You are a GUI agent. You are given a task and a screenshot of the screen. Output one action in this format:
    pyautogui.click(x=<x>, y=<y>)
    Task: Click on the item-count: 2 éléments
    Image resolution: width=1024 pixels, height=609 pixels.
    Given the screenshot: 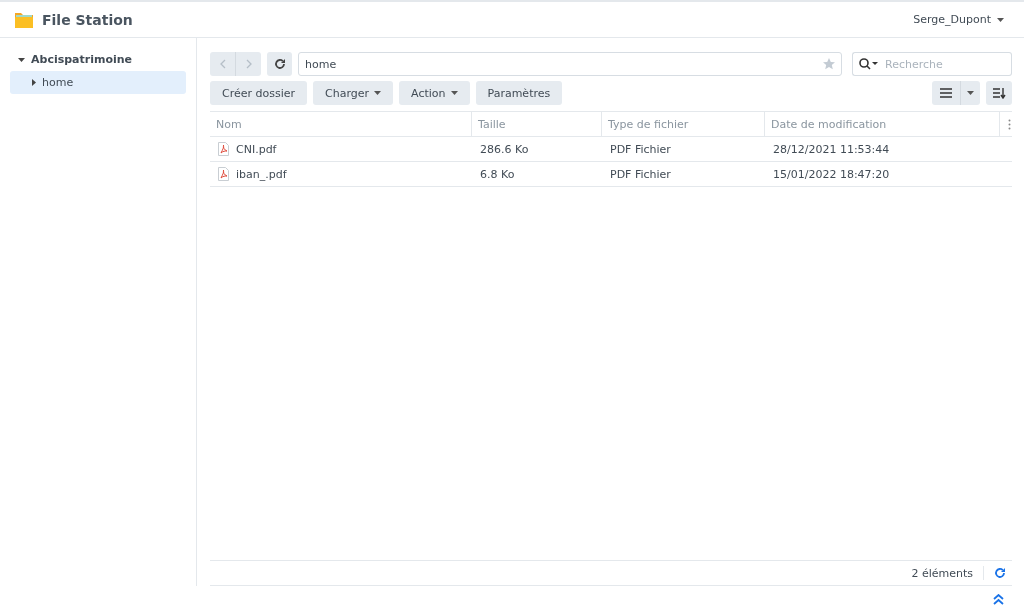 What is the action you would take?
    pyautogui.click(x=942, y=573)
    